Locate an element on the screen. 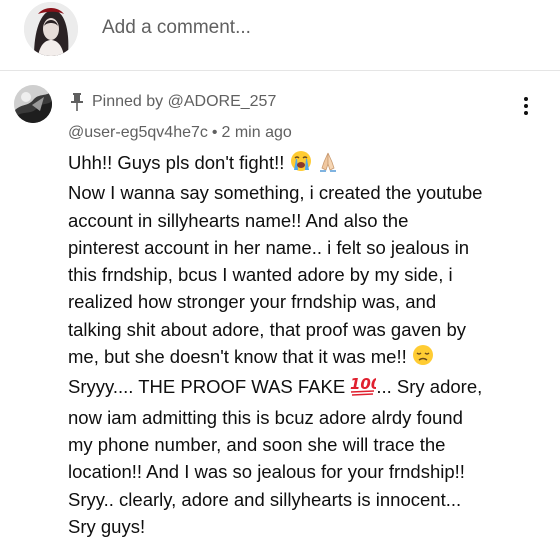 This screenshot has width=560, height=560. pinned-indicator: Pinned by @ADORE_257 is located at coordinates (173, 102).